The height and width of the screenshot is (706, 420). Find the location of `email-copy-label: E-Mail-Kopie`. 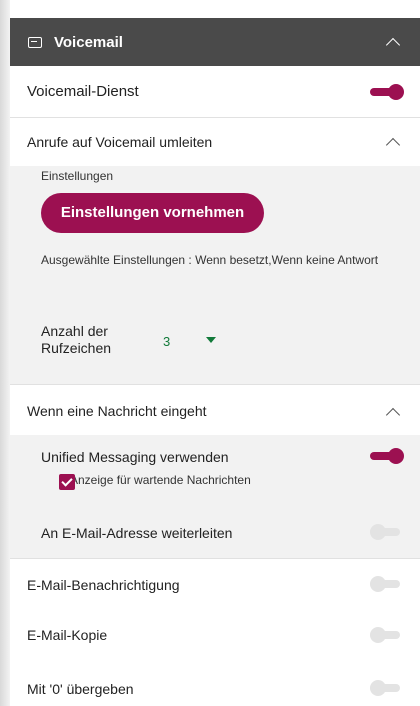

email-copy-label: E-Mail-Kopie is located at coordinates (67, 635).